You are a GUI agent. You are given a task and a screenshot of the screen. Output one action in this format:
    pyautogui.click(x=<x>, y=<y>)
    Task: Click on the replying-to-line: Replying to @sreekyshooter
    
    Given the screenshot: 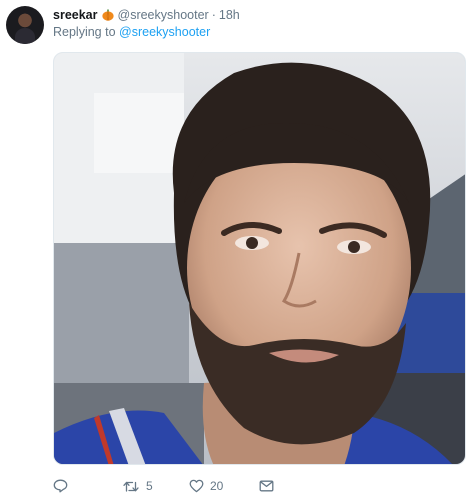 What is the action you would take?
    pyautogui.click(x=131, y=32)
    